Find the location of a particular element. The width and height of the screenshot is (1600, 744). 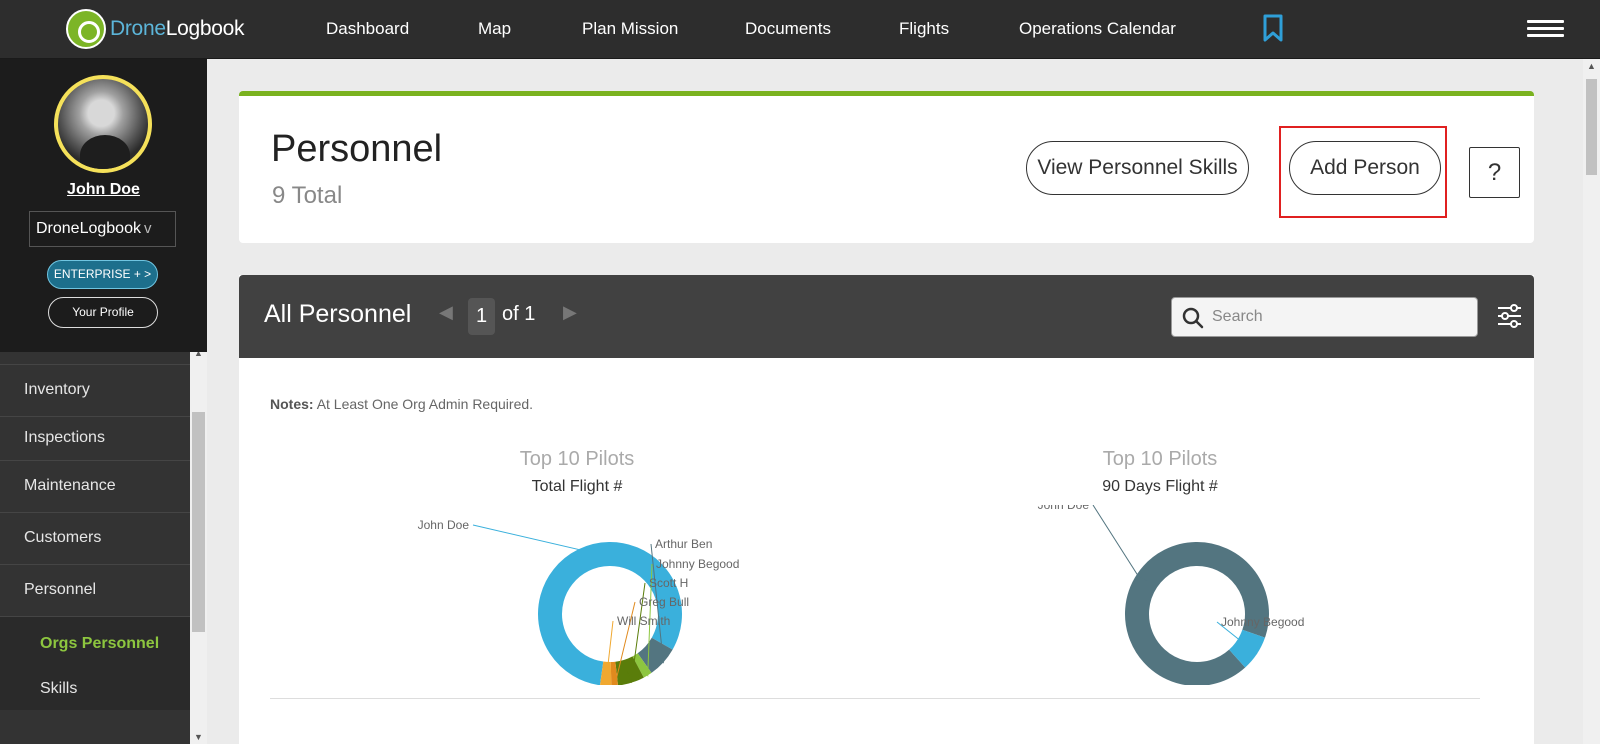

org-selector-value: DroneLogbook is located at coordinates (88, 228).